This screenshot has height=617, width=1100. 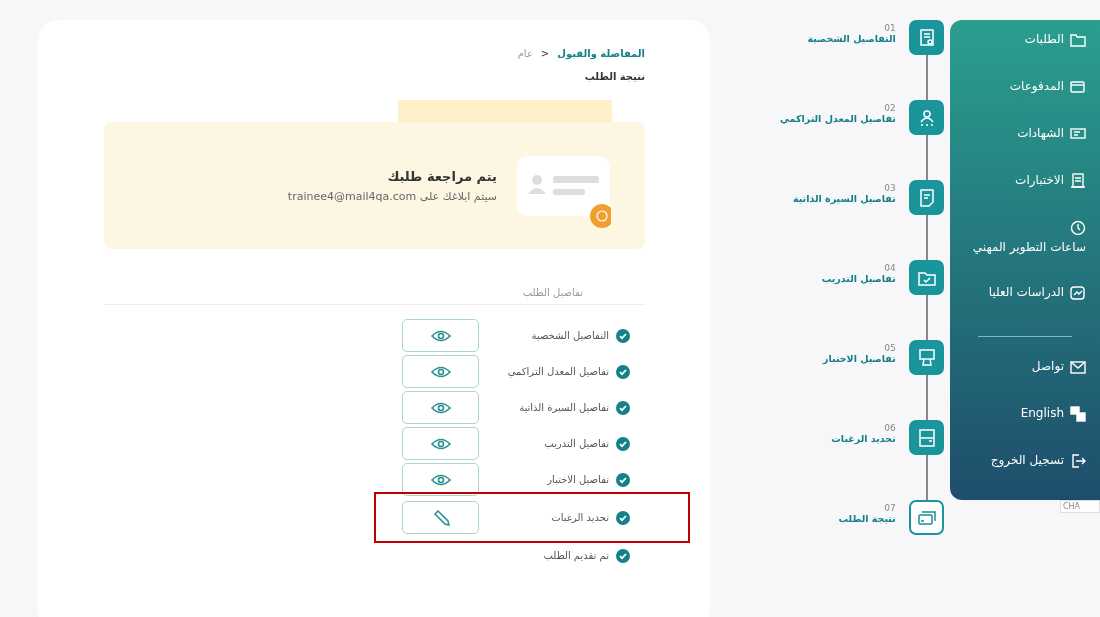 I want to click on sidebar-item: الاختبارات, so click(x=1025, y=196).